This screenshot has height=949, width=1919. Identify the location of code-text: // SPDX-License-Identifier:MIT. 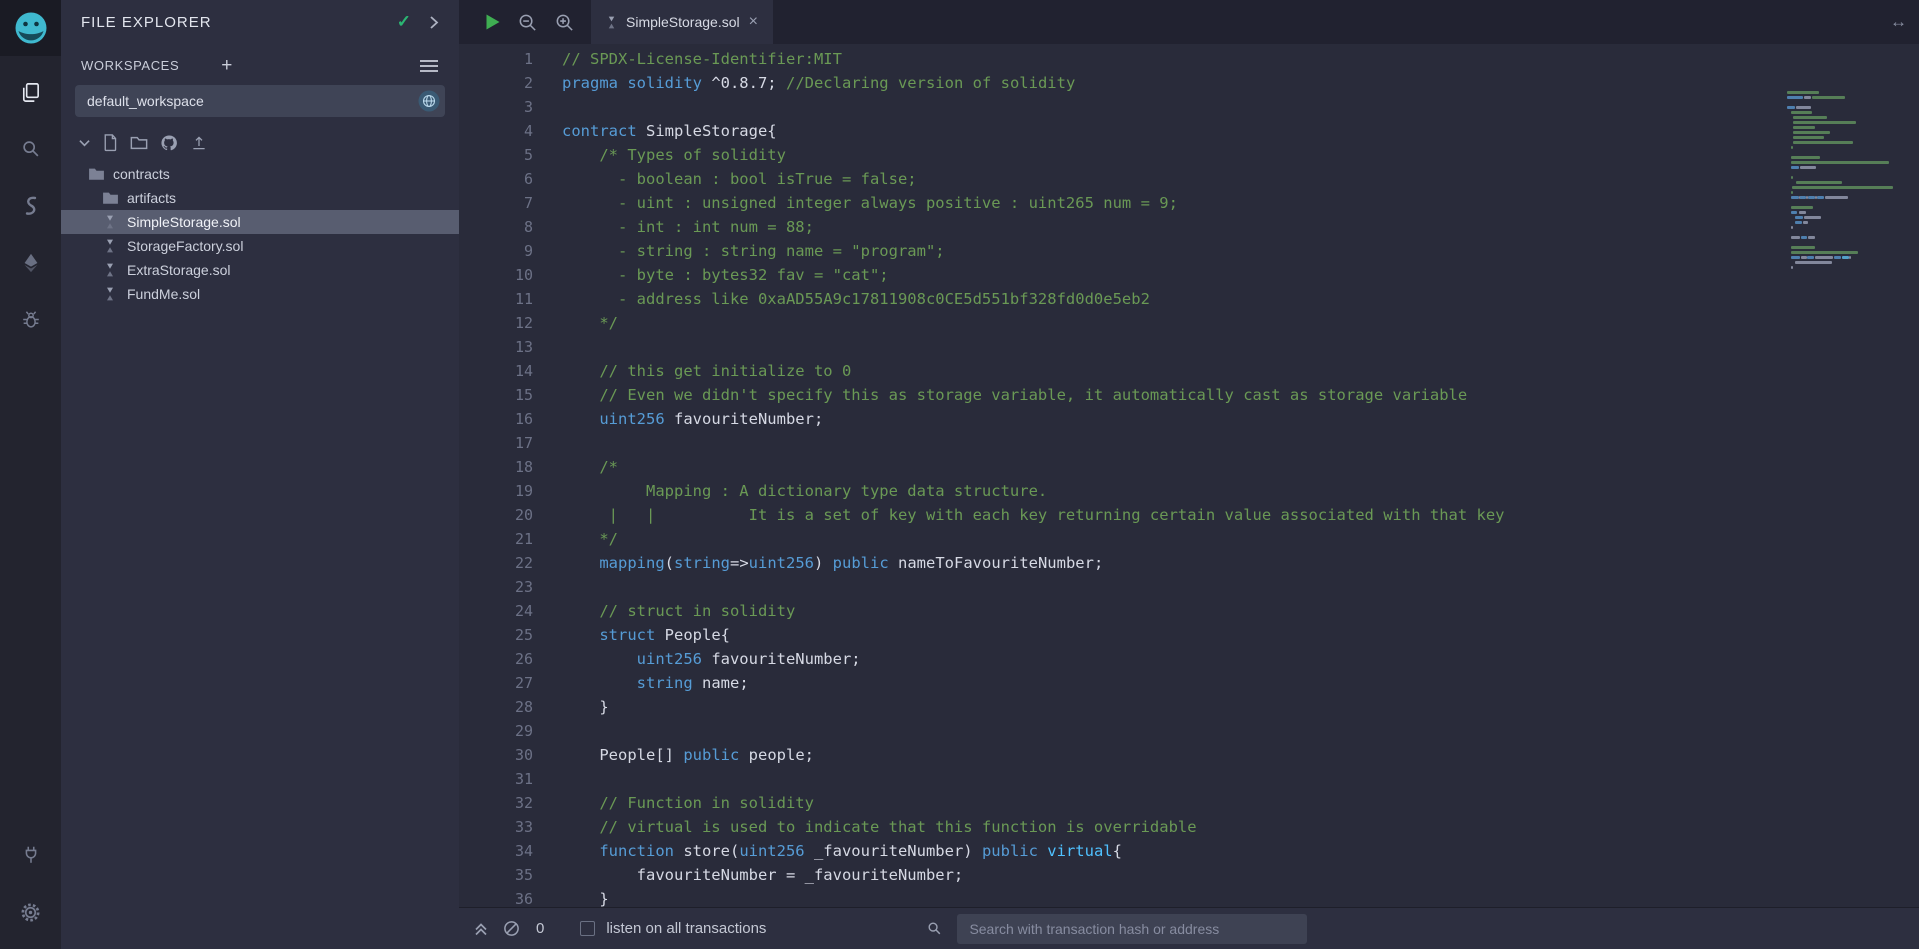
(702, 59).